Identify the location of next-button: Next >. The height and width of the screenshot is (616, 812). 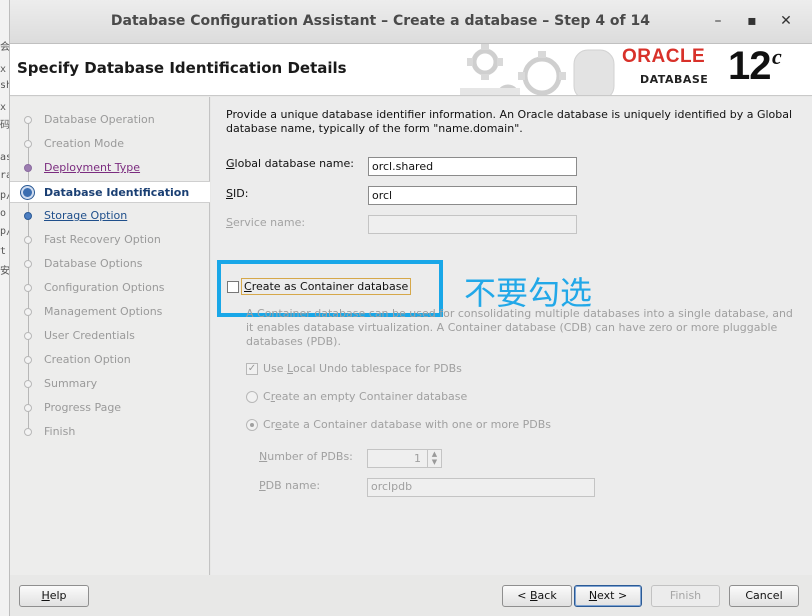
(608, 596).